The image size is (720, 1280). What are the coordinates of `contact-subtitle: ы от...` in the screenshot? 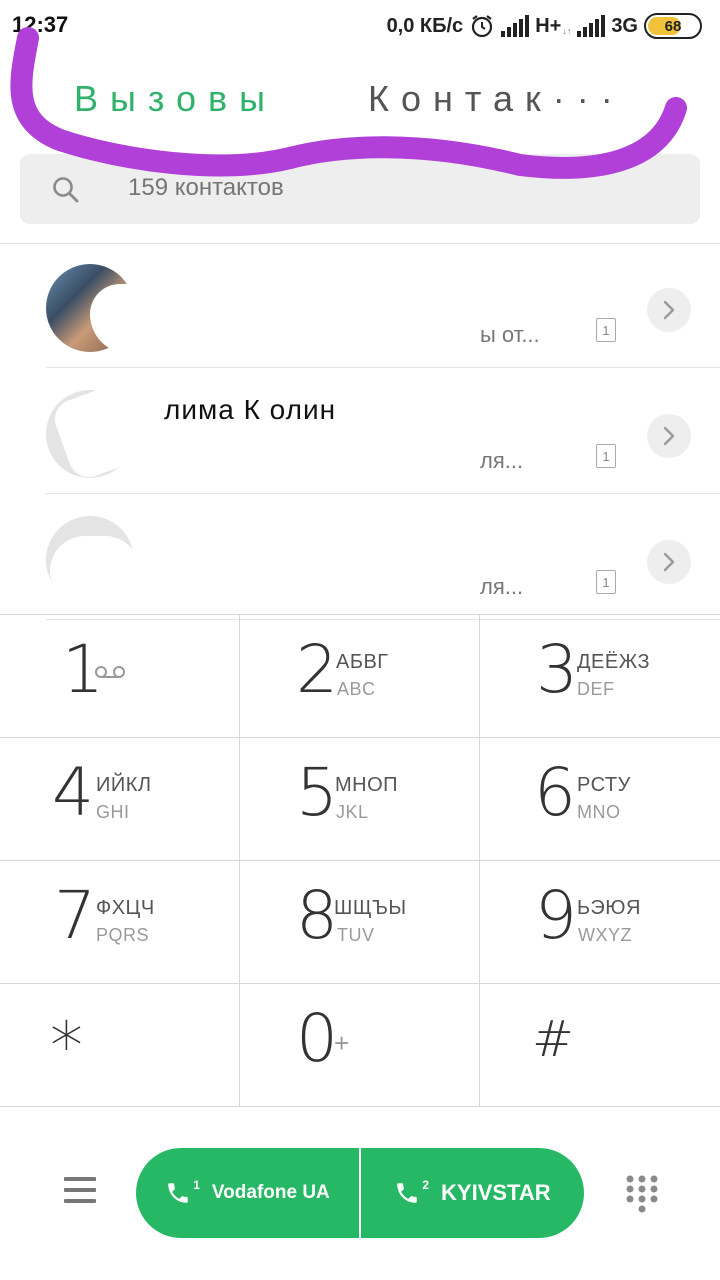 It's located at (510, 334).